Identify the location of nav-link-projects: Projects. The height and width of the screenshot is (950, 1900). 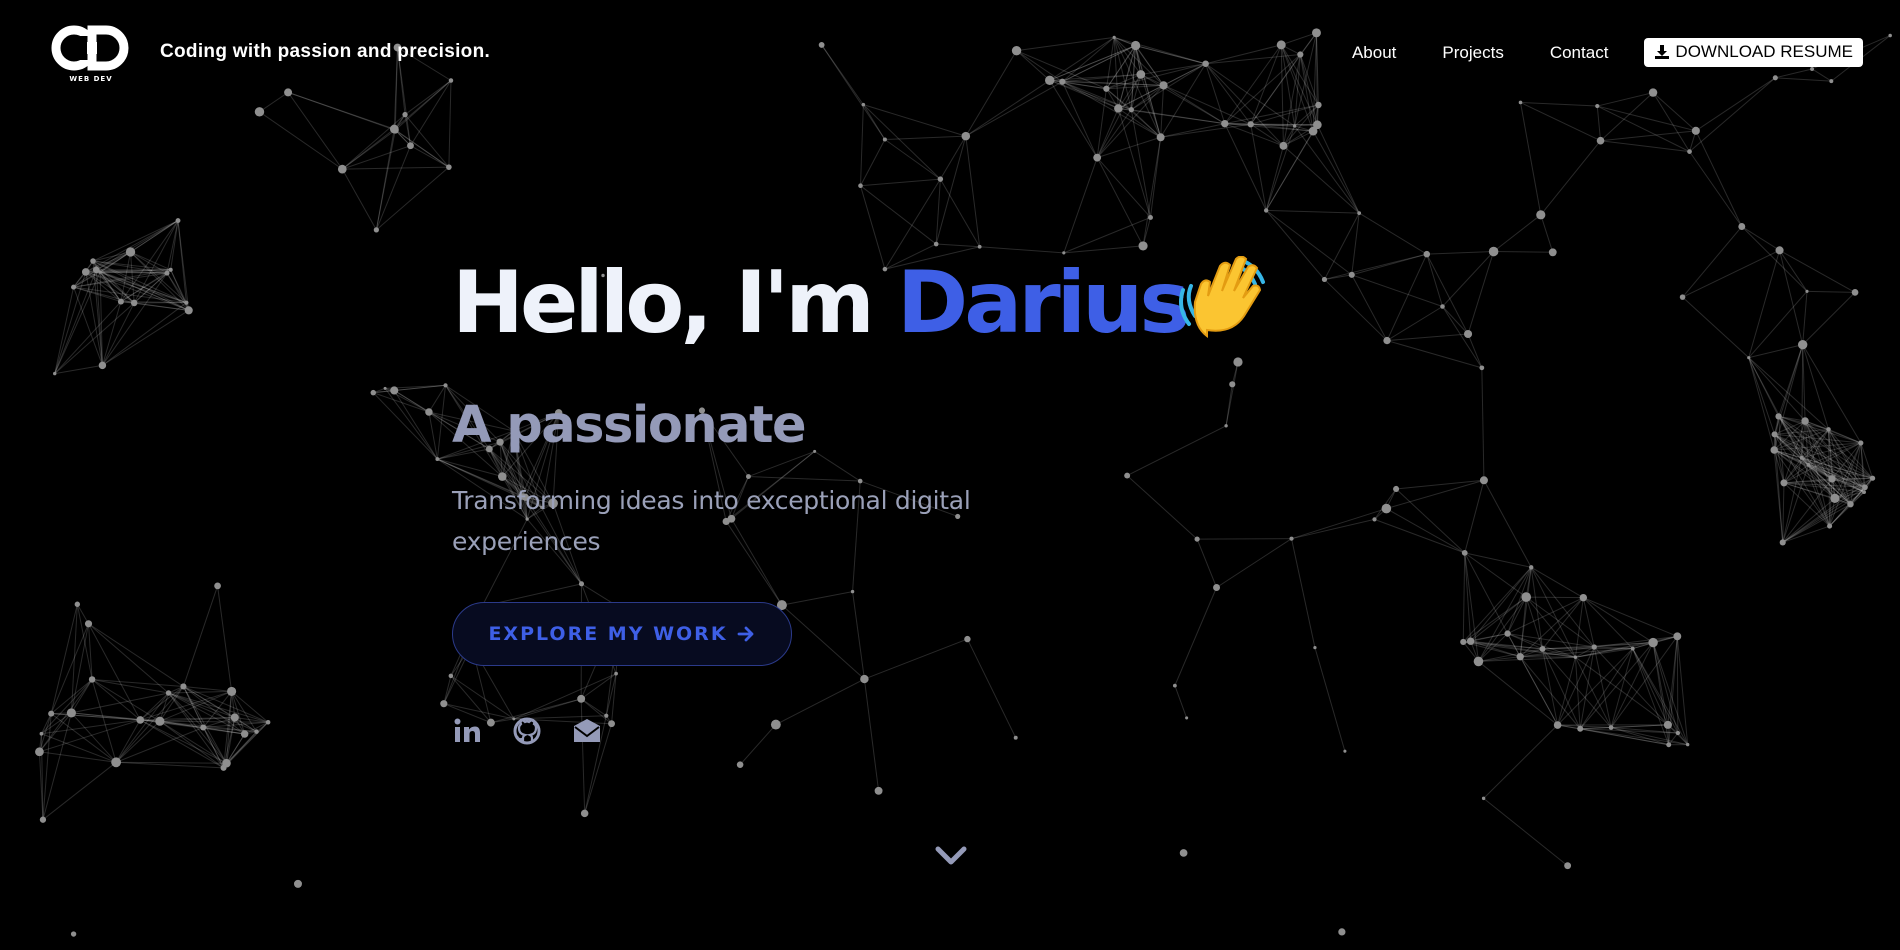
(1472, 53).